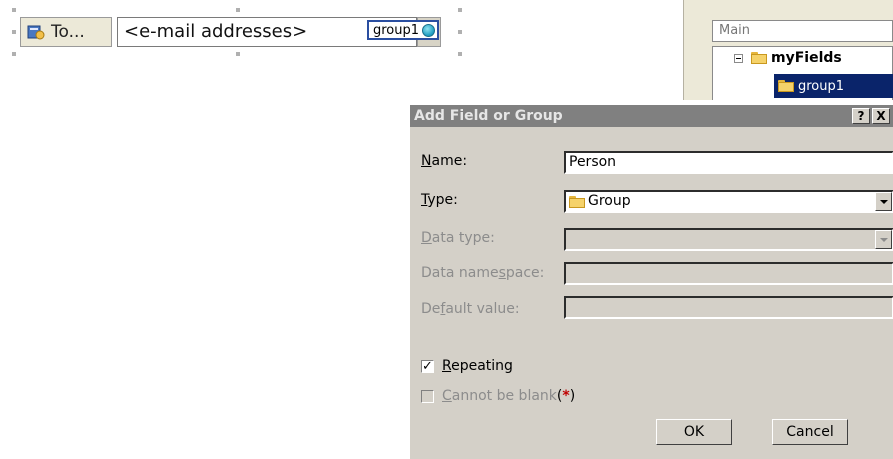 The height and width of the screenshot is (459, 893). I want to click on name-input: Person, so click(728, 162).